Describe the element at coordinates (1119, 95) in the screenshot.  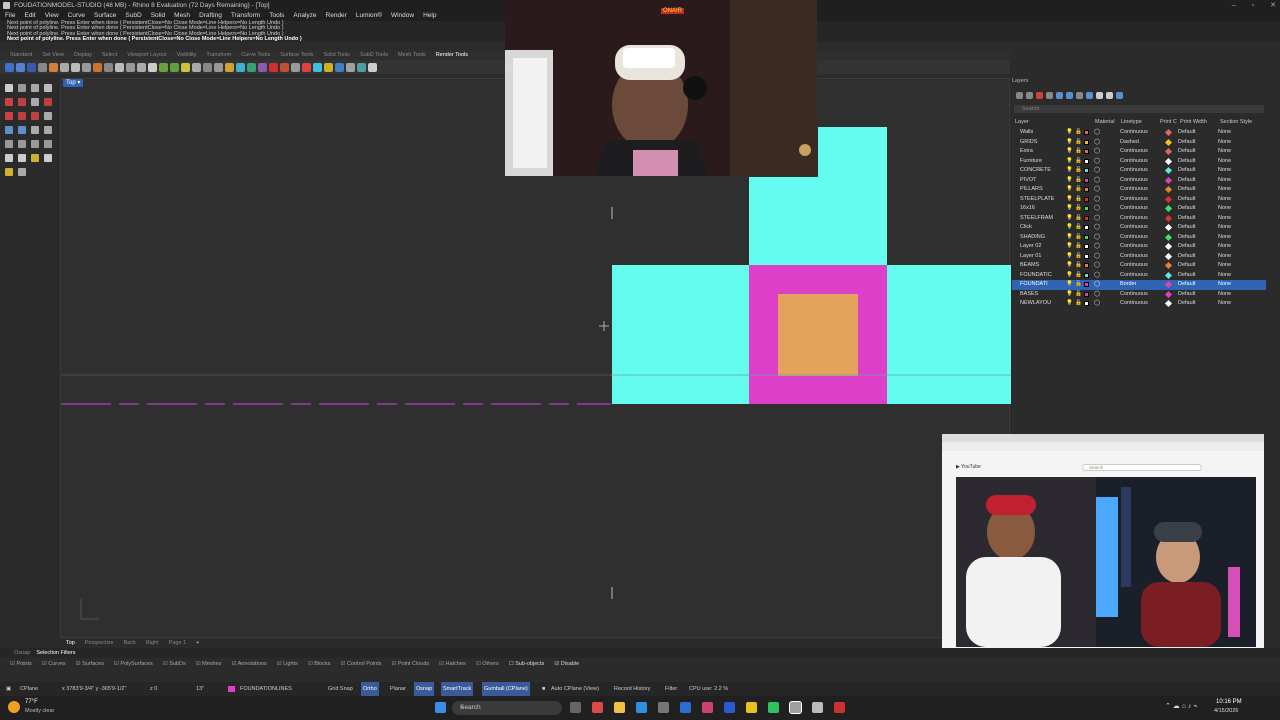
I see `help-layer-icon` at that location.